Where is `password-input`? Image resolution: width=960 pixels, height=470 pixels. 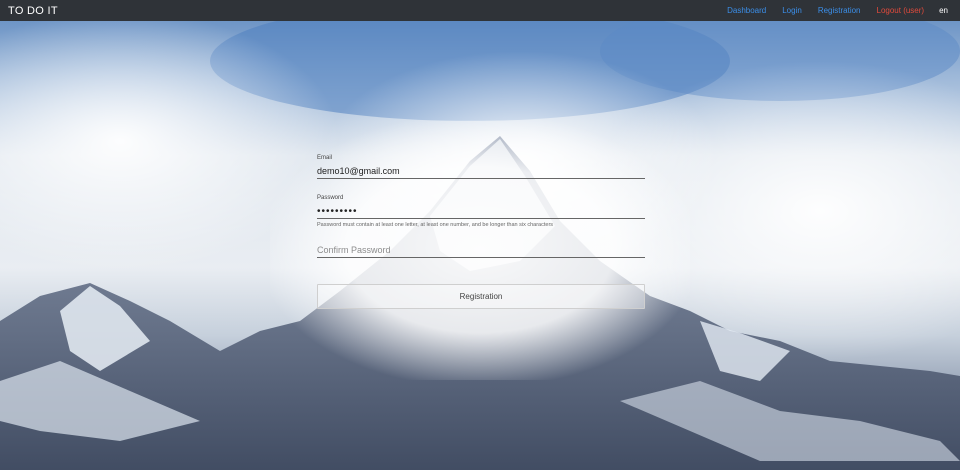 password-input is located at coordinates (481, 212).